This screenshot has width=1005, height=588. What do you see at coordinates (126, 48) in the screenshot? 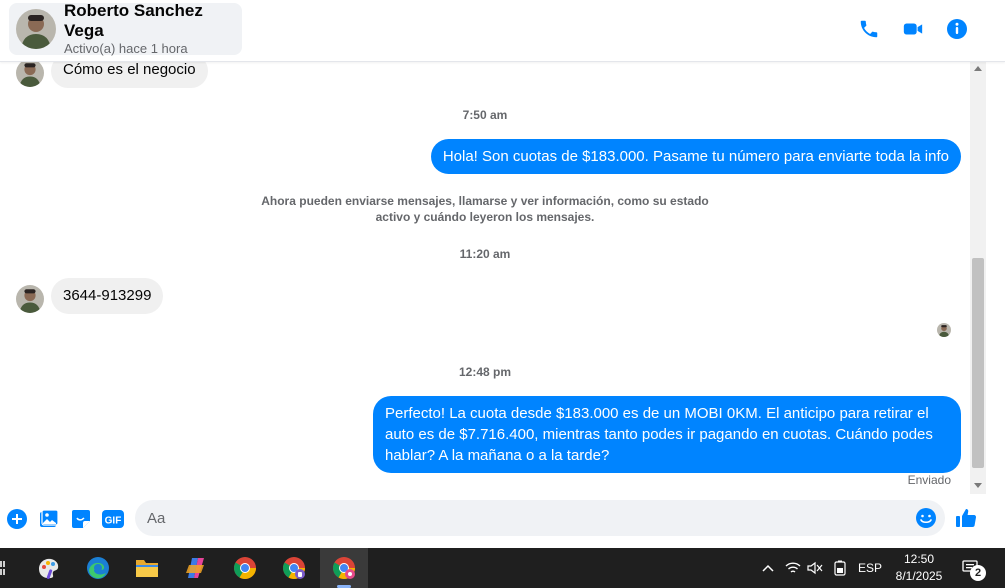
I see `contact-status: Activo(a) hace 1 hora` at bounding box center [126, 48].